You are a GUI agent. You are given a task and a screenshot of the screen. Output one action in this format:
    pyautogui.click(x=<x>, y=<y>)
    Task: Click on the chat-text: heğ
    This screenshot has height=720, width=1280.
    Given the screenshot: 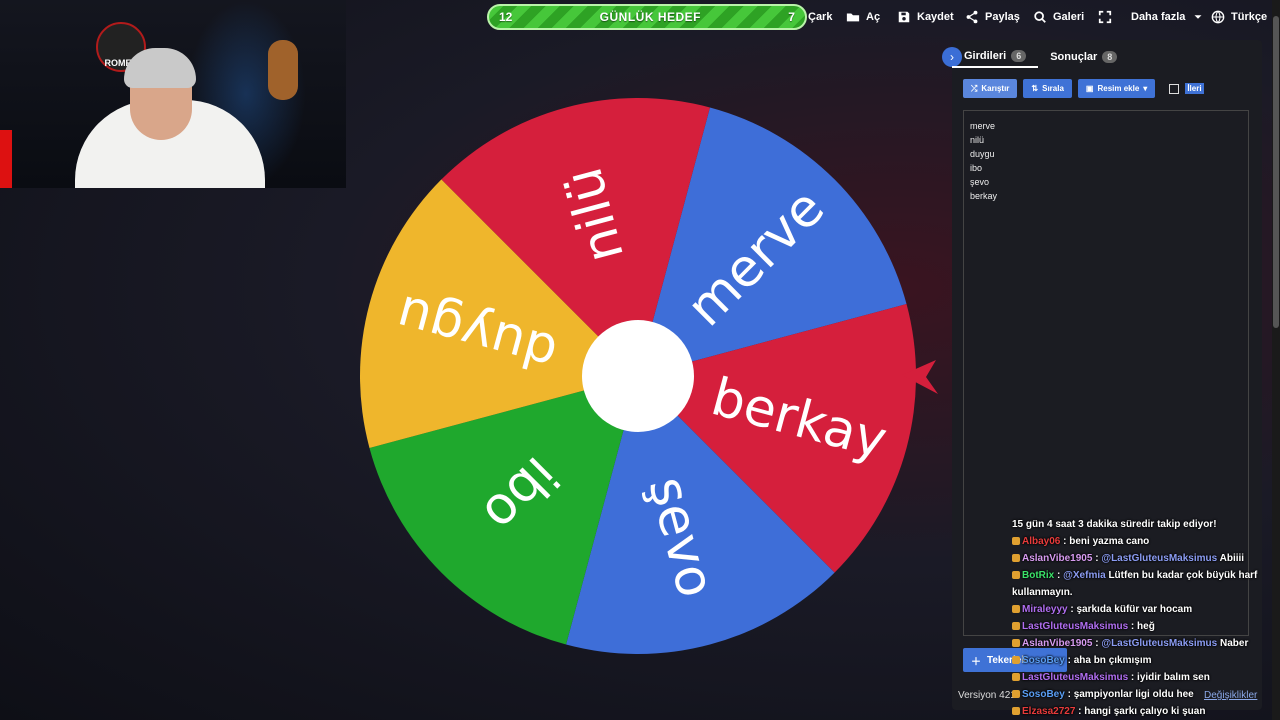 What is the action you would take?
    pyautogui.click(x=1146, y=626)
    